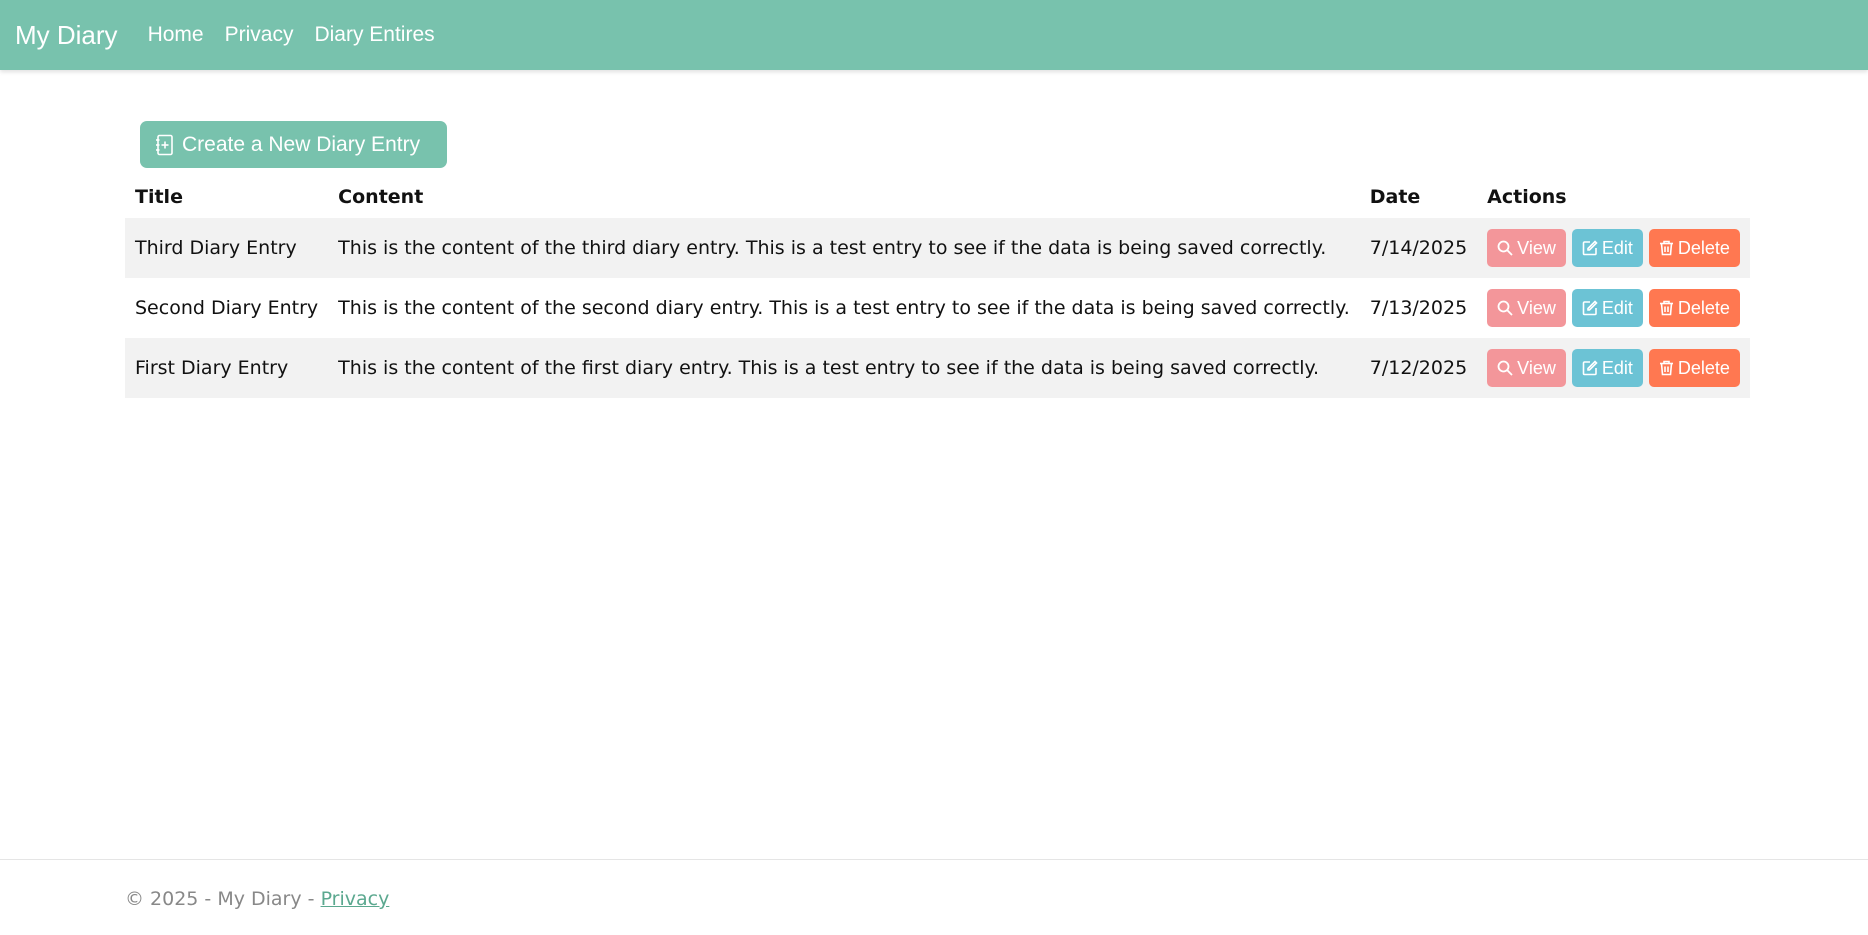 This screenshot has height=935, width=1868. I want to click on entry-date: 7/12/2025, so click(1418, 368).